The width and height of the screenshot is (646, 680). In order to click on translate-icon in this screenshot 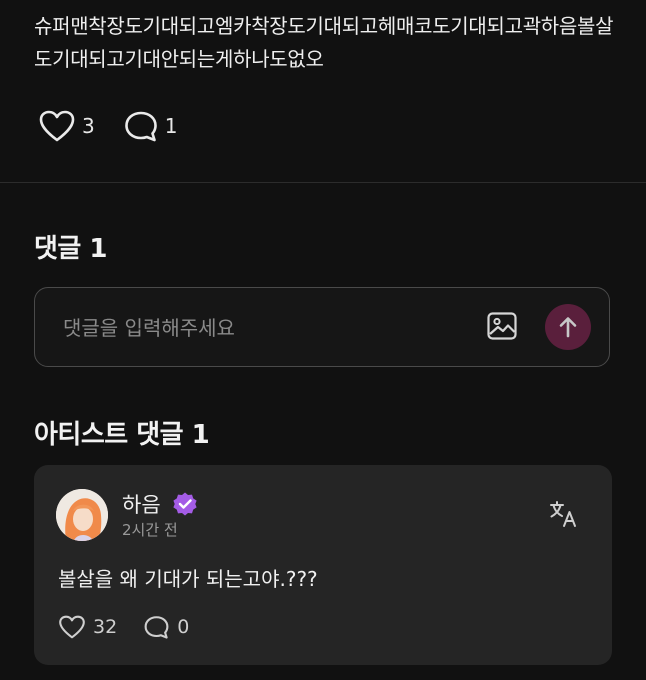, I will do `click(563, 514)`.